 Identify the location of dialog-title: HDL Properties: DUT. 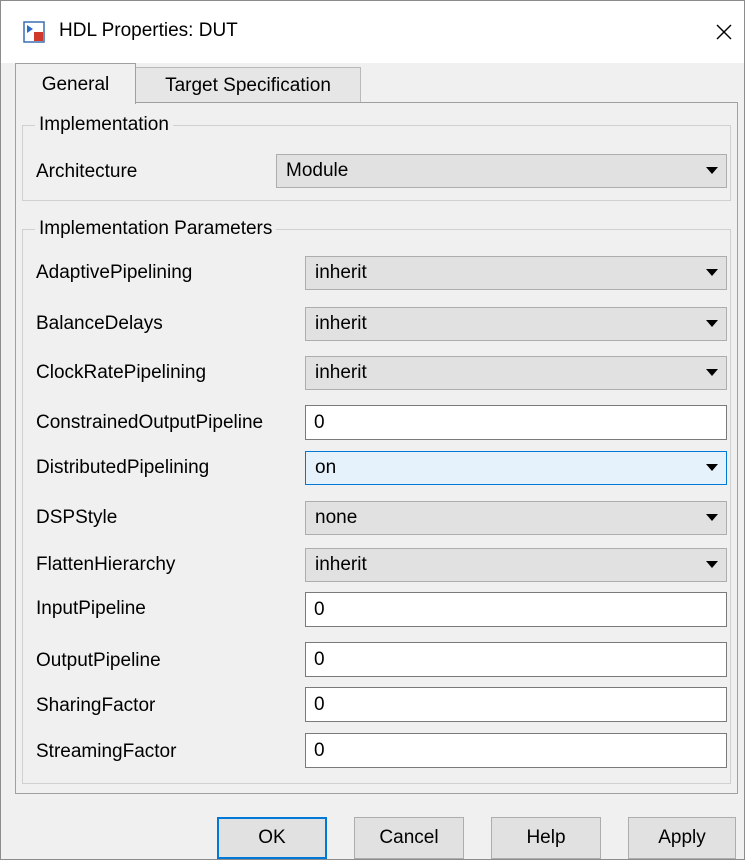
(148, 30).